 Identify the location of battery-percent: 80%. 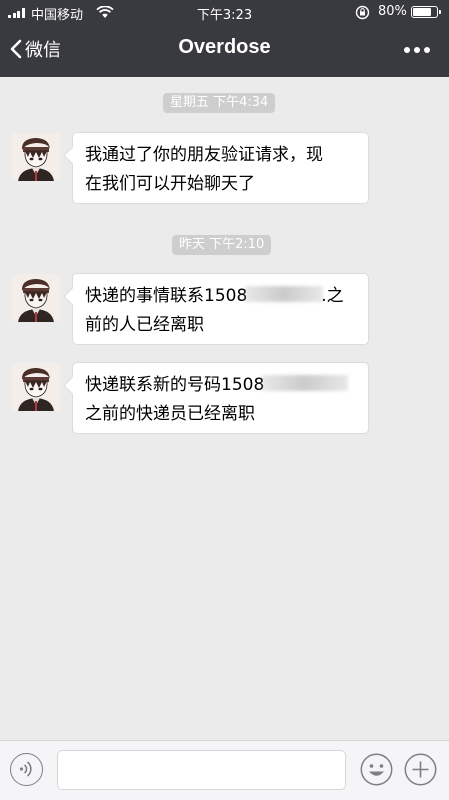
(392, 11).